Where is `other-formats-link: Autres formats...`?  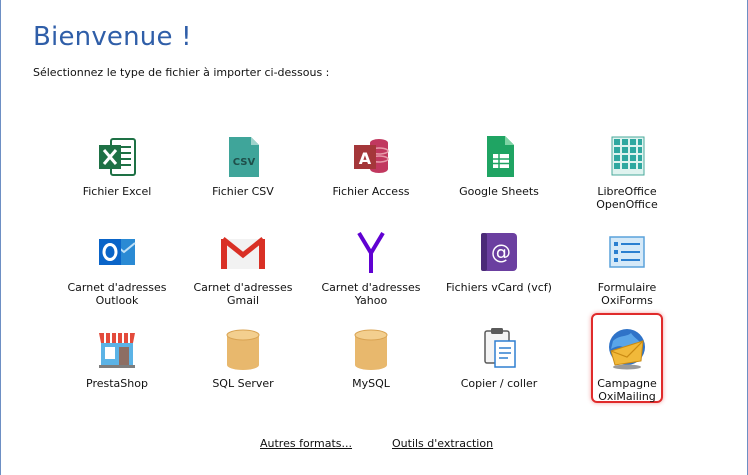 other-formats-link: Autres formats... is located at coordinates (306, 443).